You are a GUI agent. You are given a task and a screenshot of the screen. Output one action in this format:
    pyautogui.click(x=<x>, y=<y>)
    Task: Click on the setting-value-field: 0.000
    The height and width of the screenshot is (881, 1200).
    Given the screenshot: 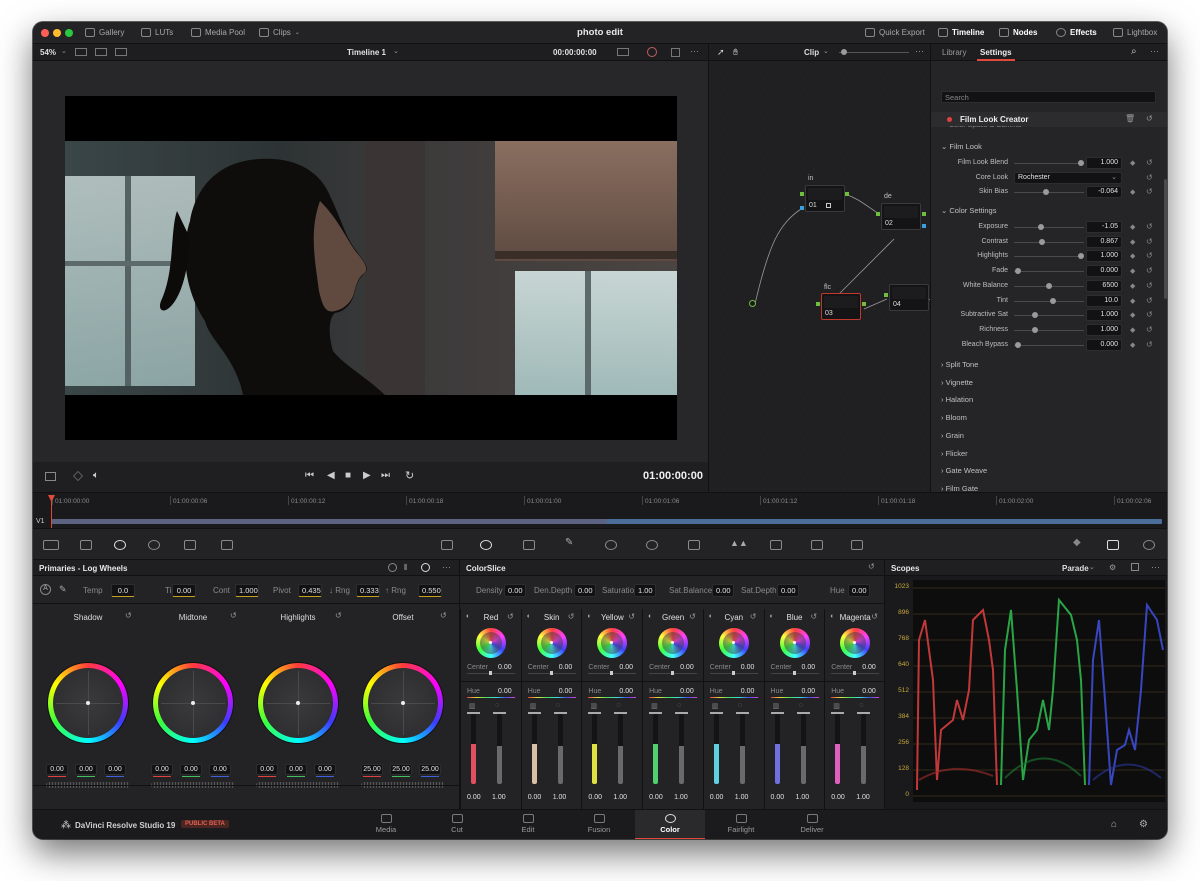 What is the action you would take?
    pyautogui.click(x=1104, y=344)
    